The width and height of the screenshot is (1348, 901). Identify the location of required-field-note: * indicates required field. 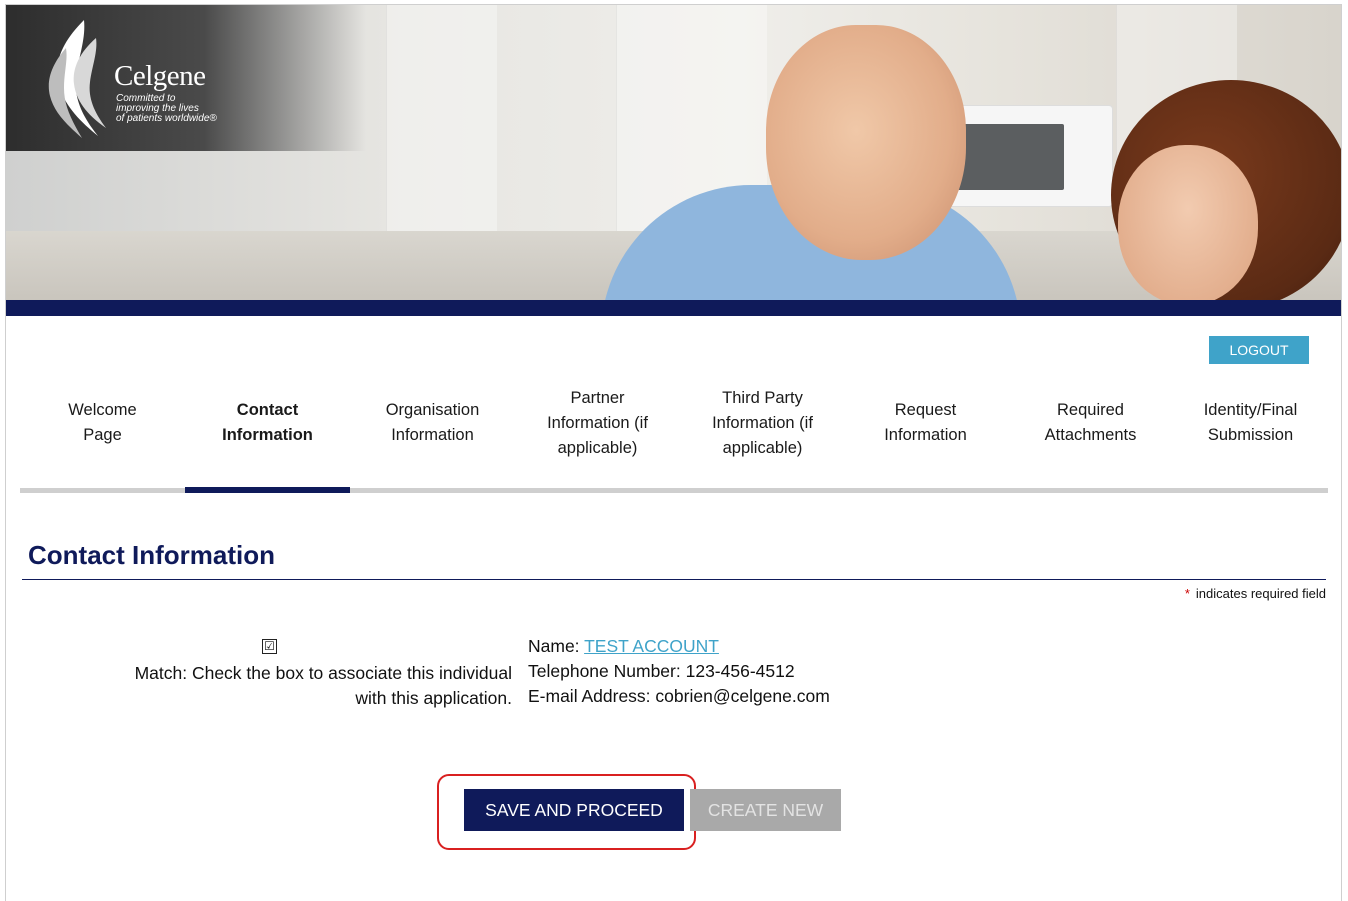
(1255, 593).